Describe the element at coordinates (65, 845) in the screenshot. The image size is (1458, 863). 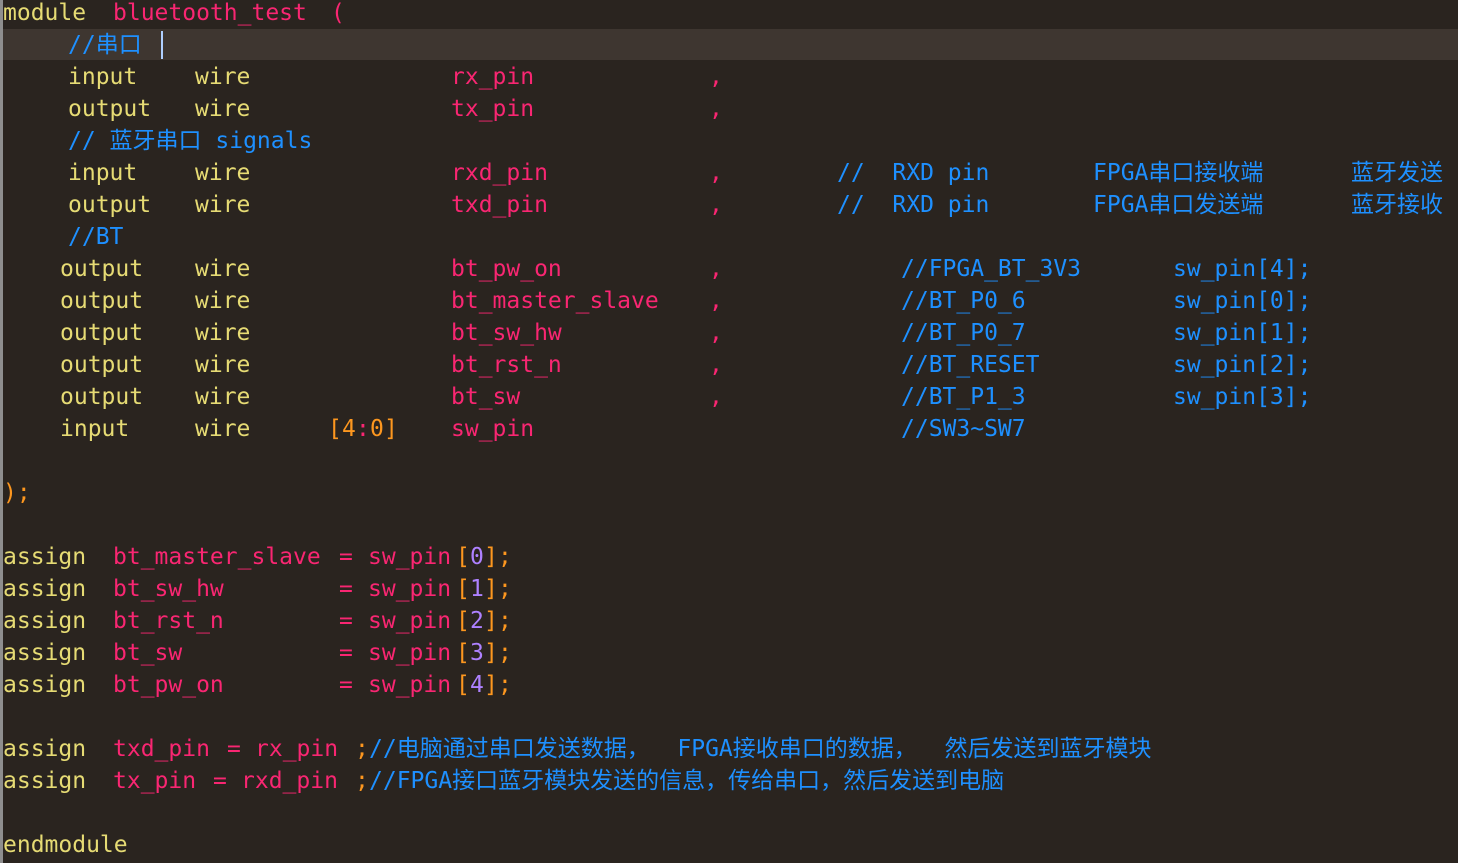
I see `code-line-27: endmodule` at that location.